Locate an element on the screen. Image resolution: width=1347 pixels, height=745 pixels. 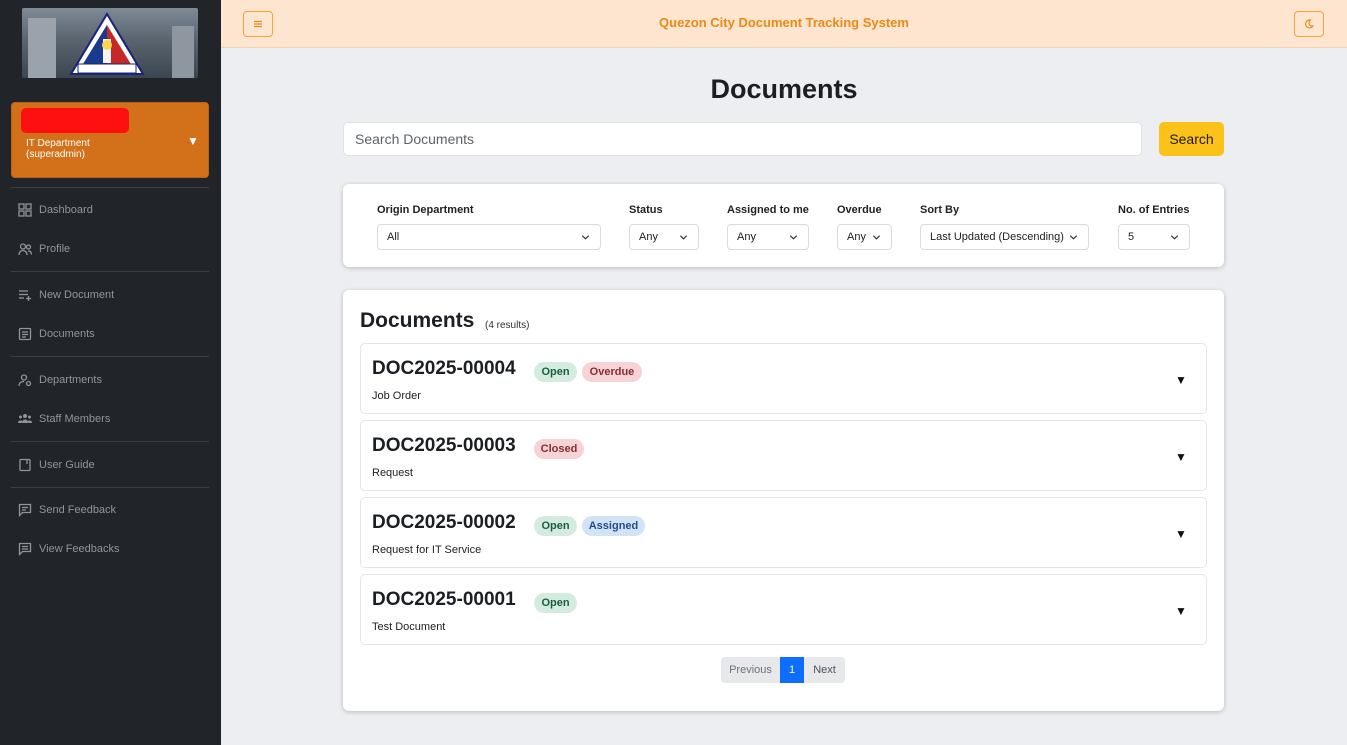
city-seal-logo is located at coordinates (110, 43).